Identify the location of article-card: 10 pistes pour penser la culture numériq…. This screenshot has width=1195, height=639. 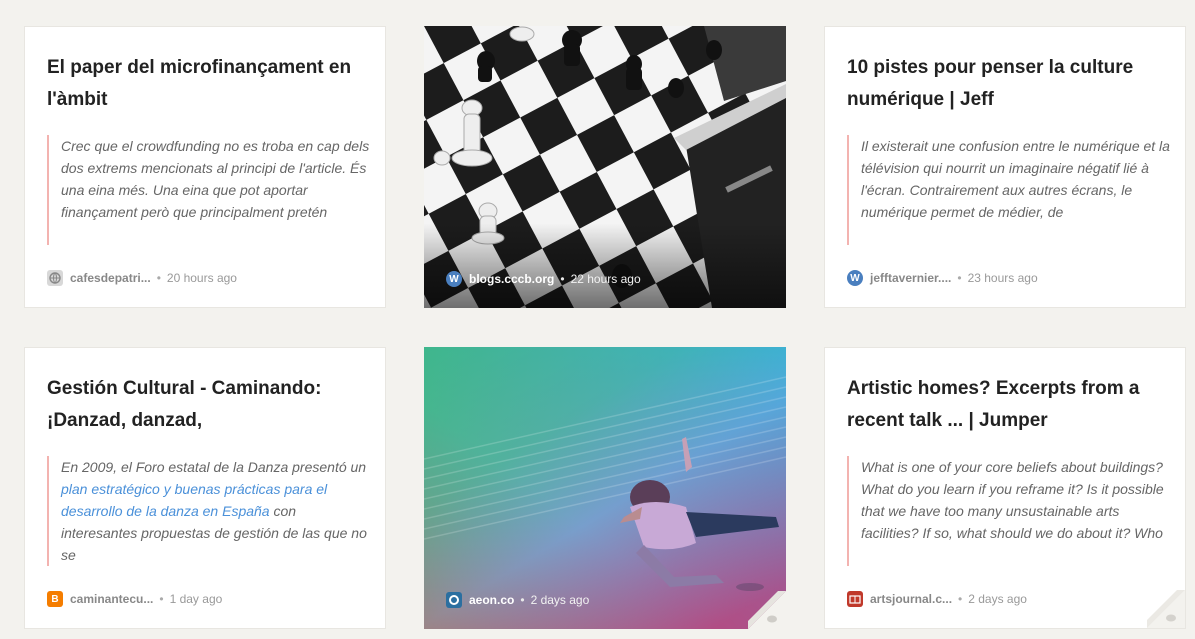
(1005, 167).